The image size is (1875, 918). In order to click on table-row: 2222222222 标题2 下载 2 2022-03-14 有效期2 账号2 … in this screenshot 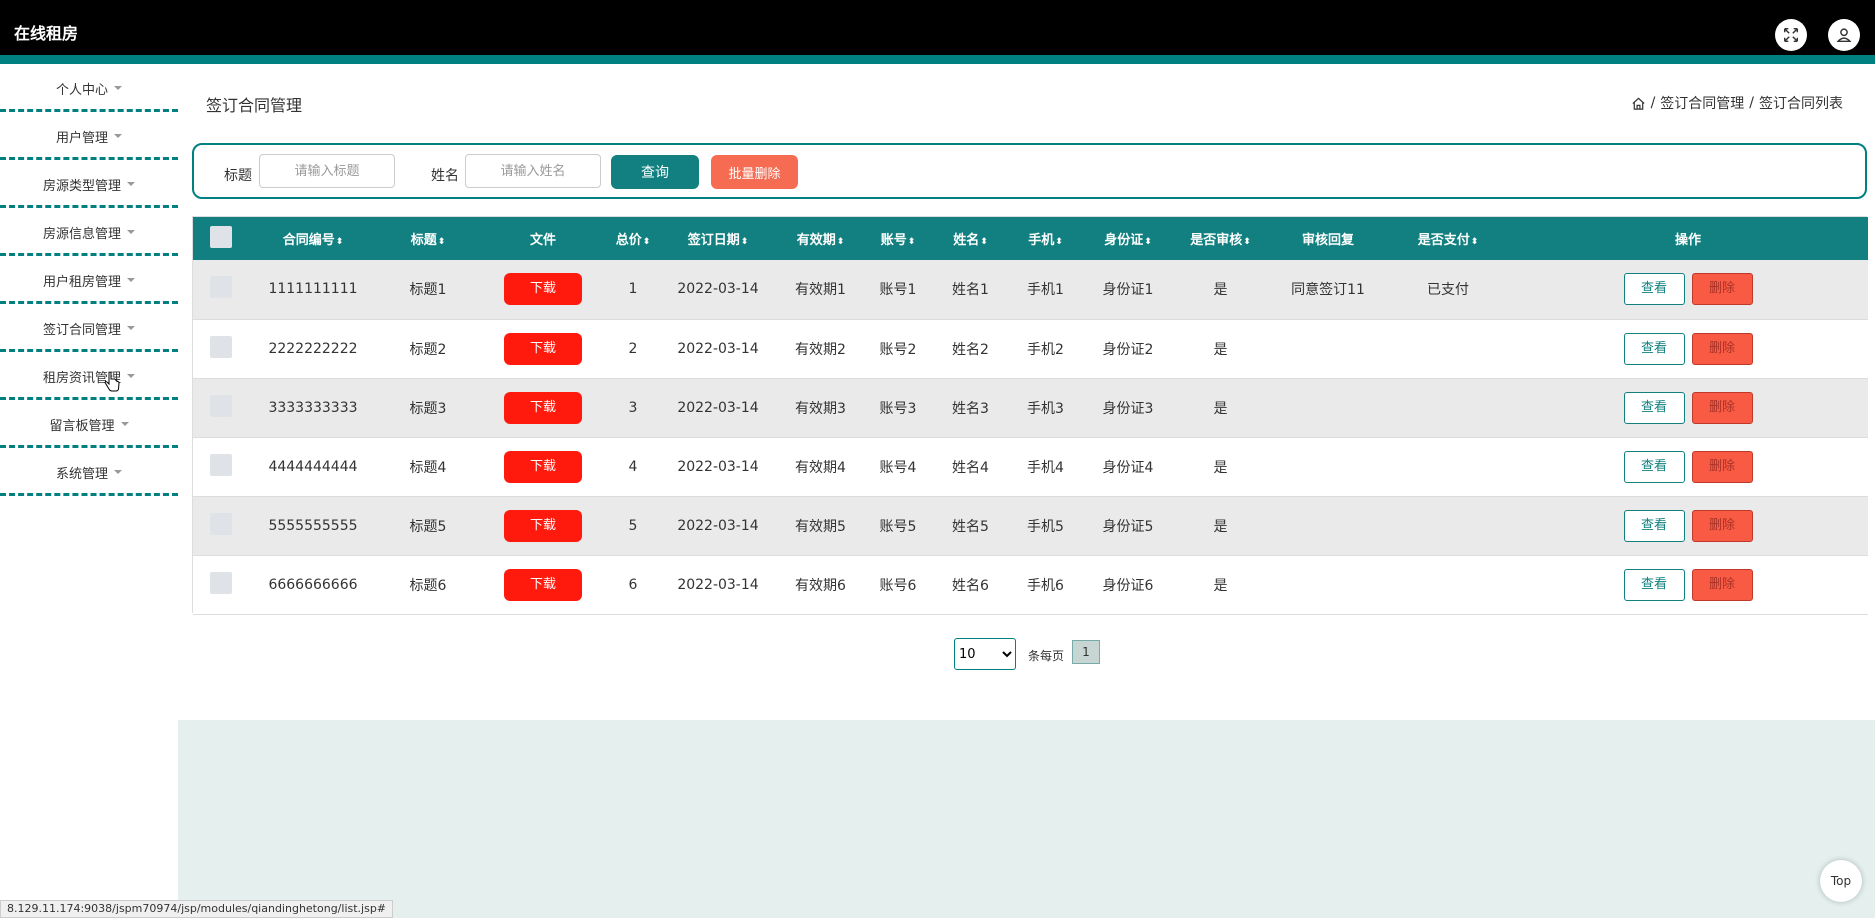, I will do `click(1030, 348)`.